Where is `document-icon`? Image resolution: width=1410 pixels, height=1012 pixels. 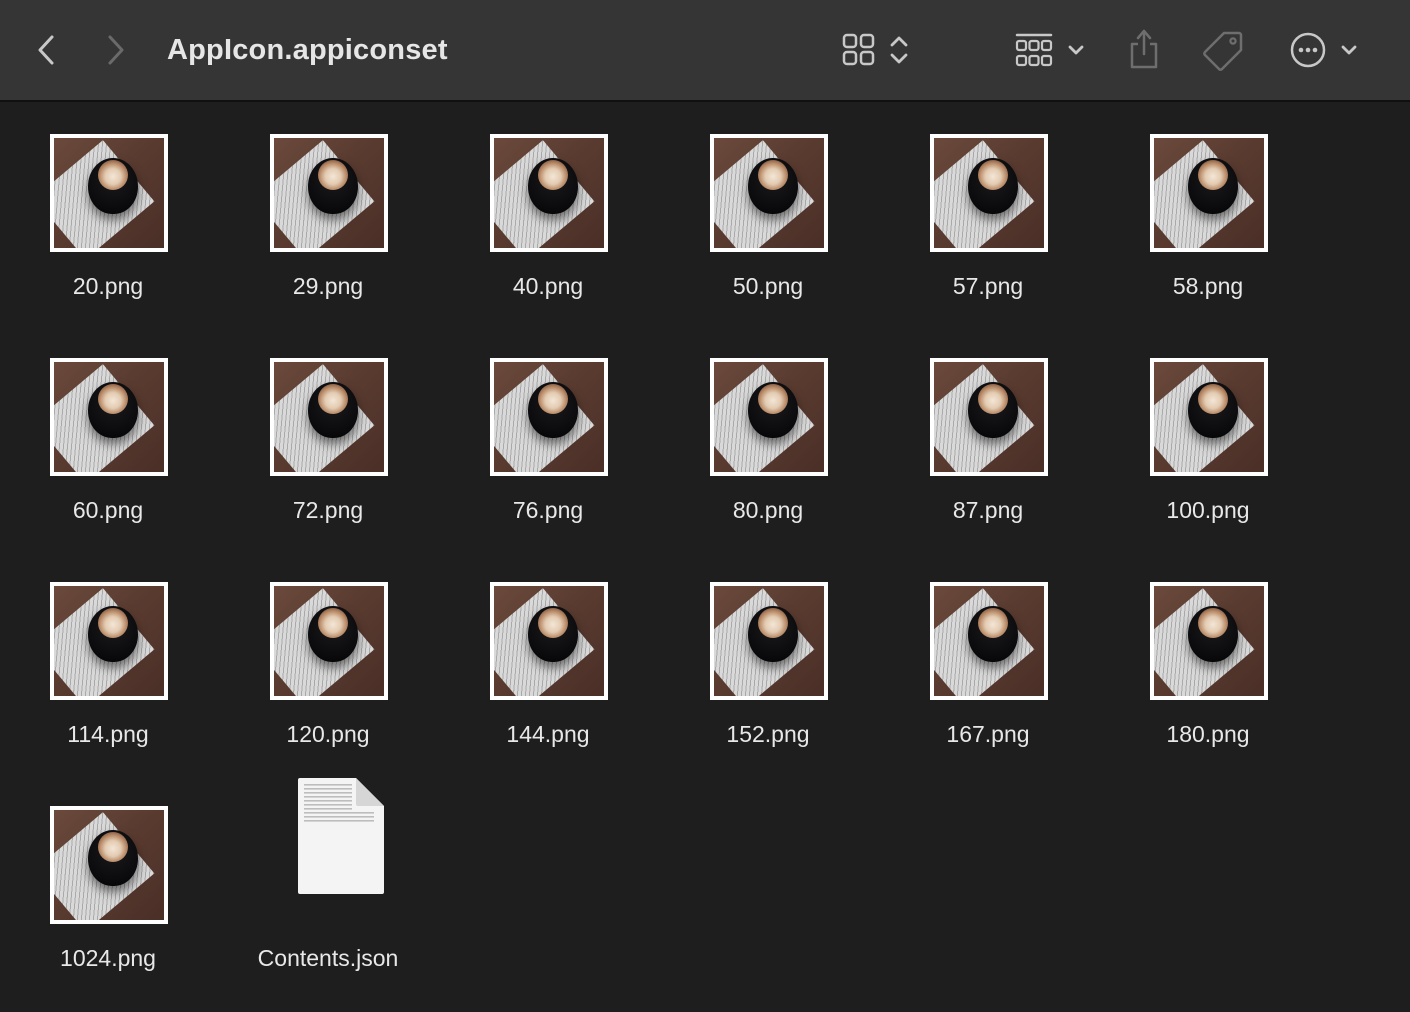 document-icon is located at coordinates (341, 838).